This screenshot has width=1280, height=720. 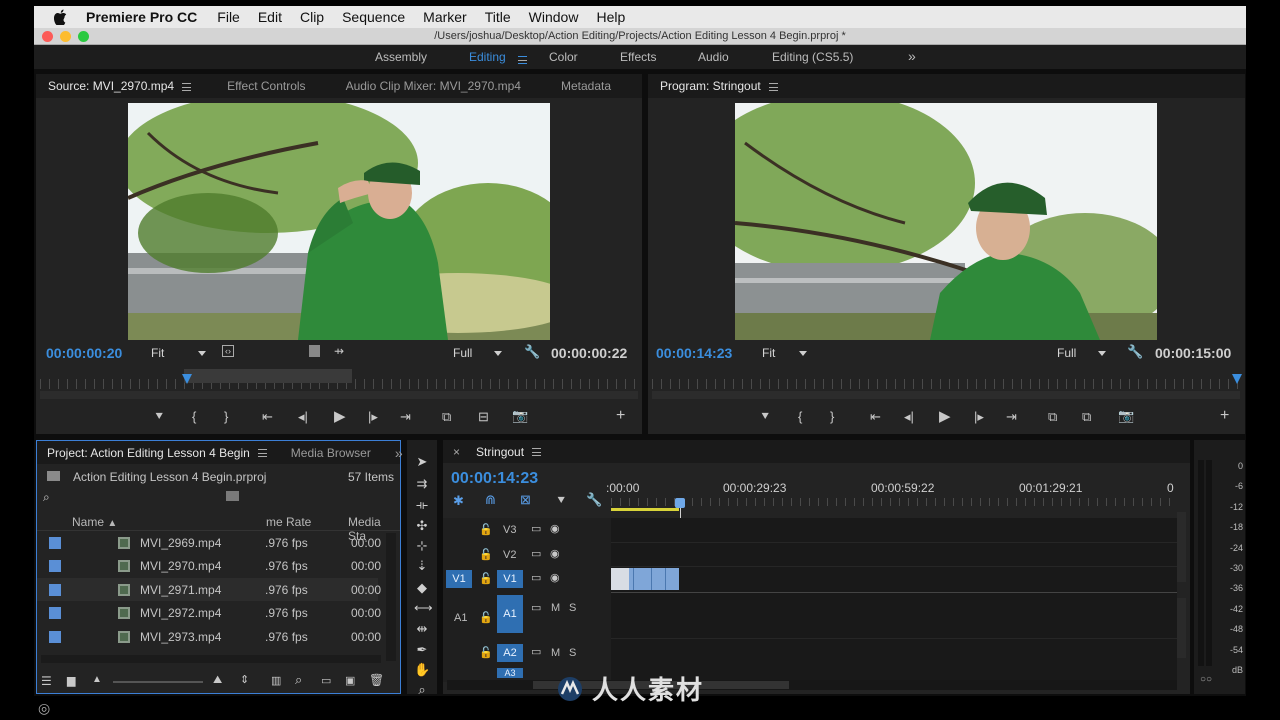 What do you see at coordinates (422, 505) in the screenshot?
I see `ripple-edit-tool-icon: ⟛` at bounding box center [422, 505].